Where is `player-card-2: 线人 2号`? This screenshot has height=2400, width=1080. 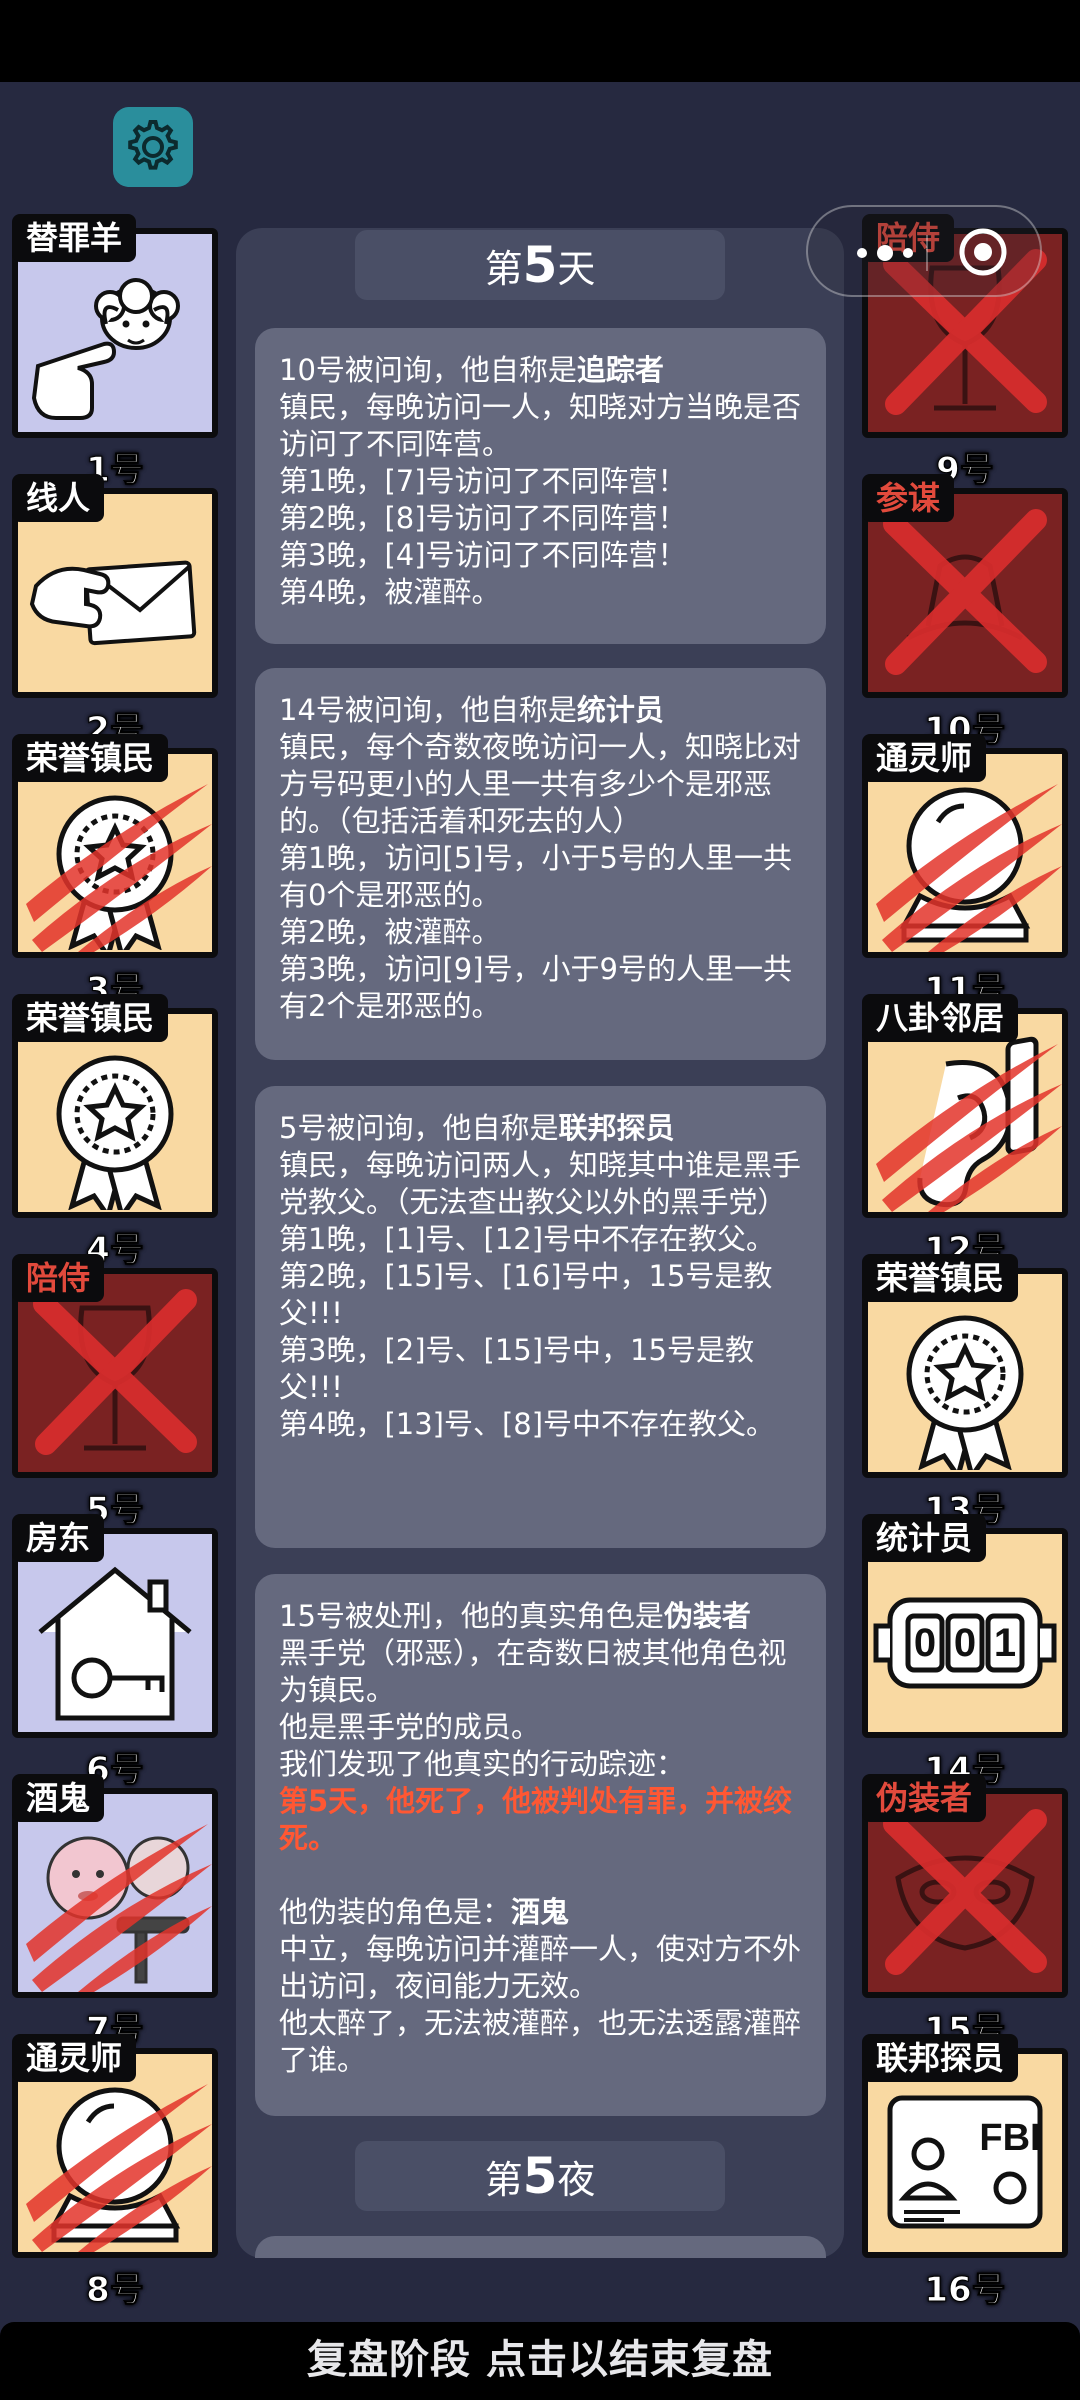
player-card-2: 线人 2号 is located at coordinates (115, 612).